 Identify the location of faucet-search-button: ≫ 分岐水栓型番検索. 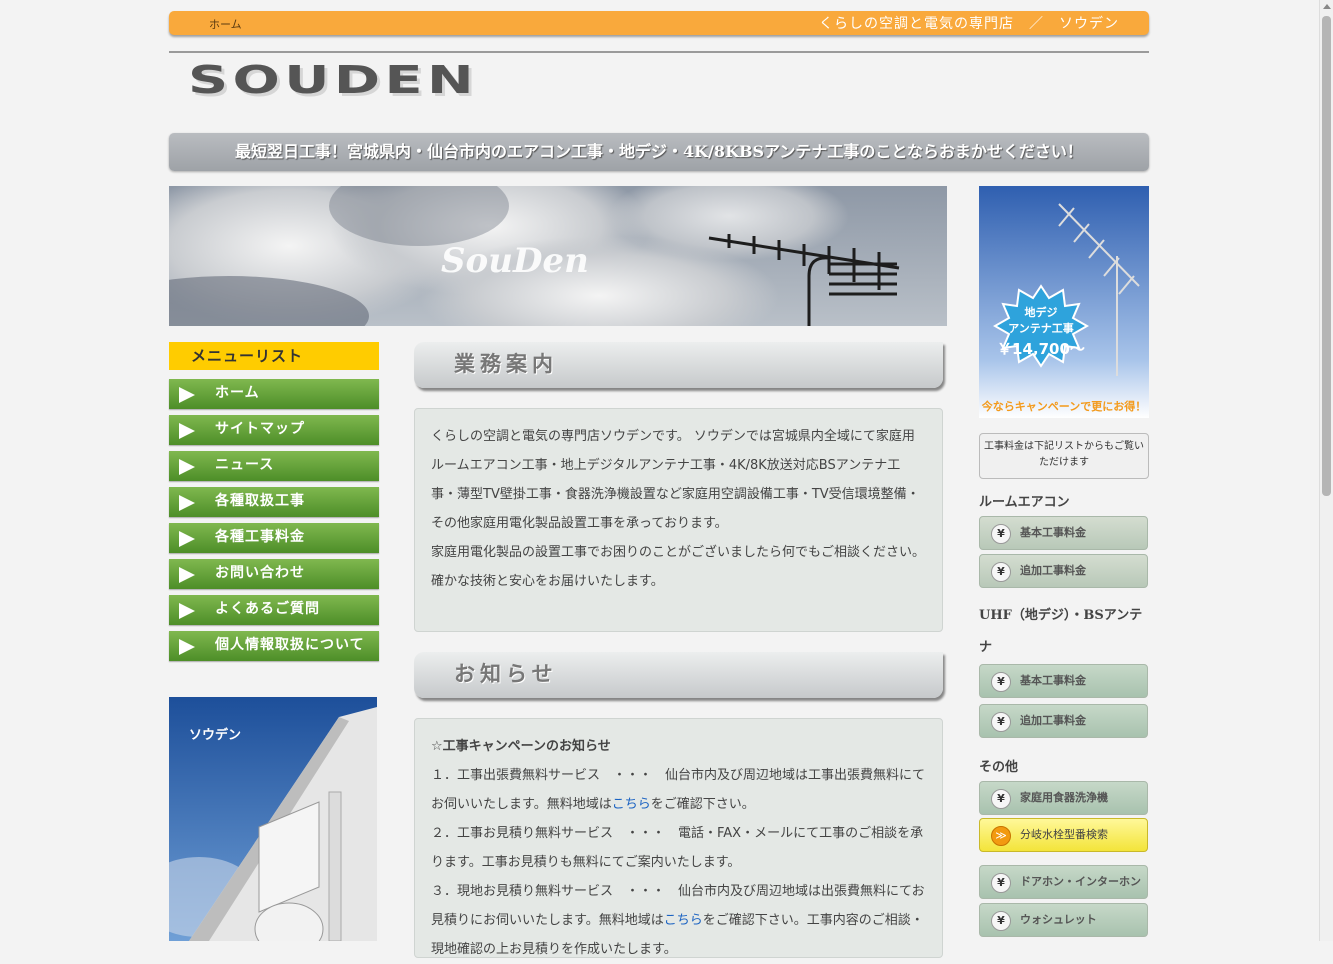
(1063, 835).